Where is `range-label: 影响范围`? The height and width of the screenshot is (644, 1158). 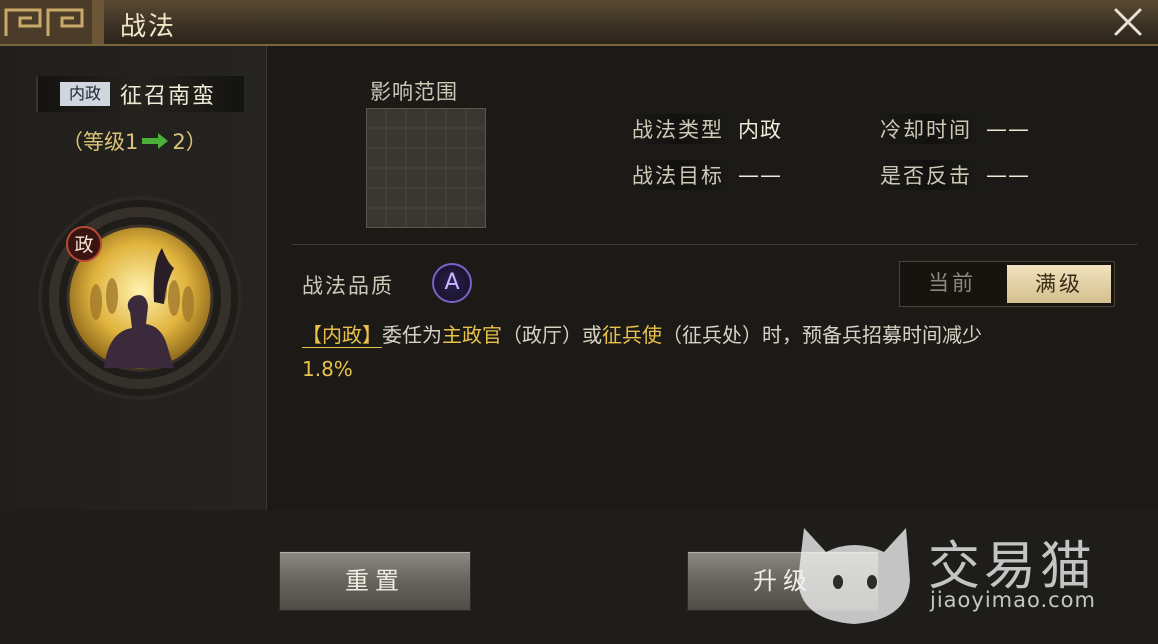
range-label: 影响范围 is located at coordinates (414, 92).